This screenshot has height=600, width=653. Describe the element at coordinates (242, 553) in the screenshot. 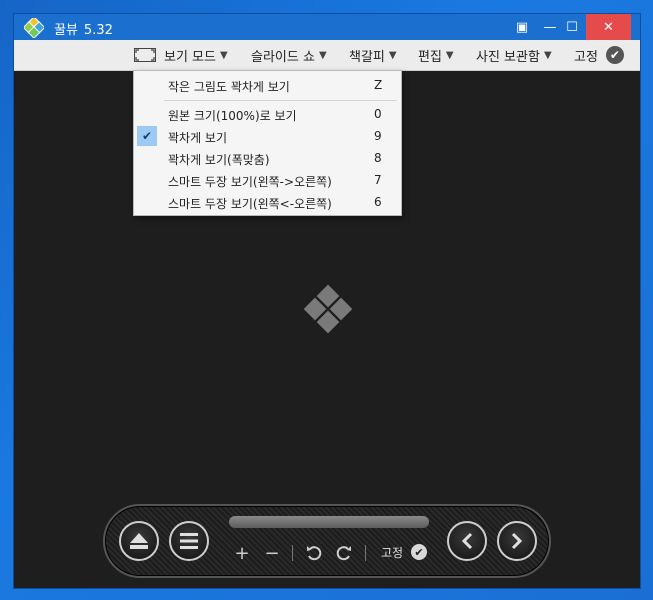

I see `zoom-in-button: +` at that location.